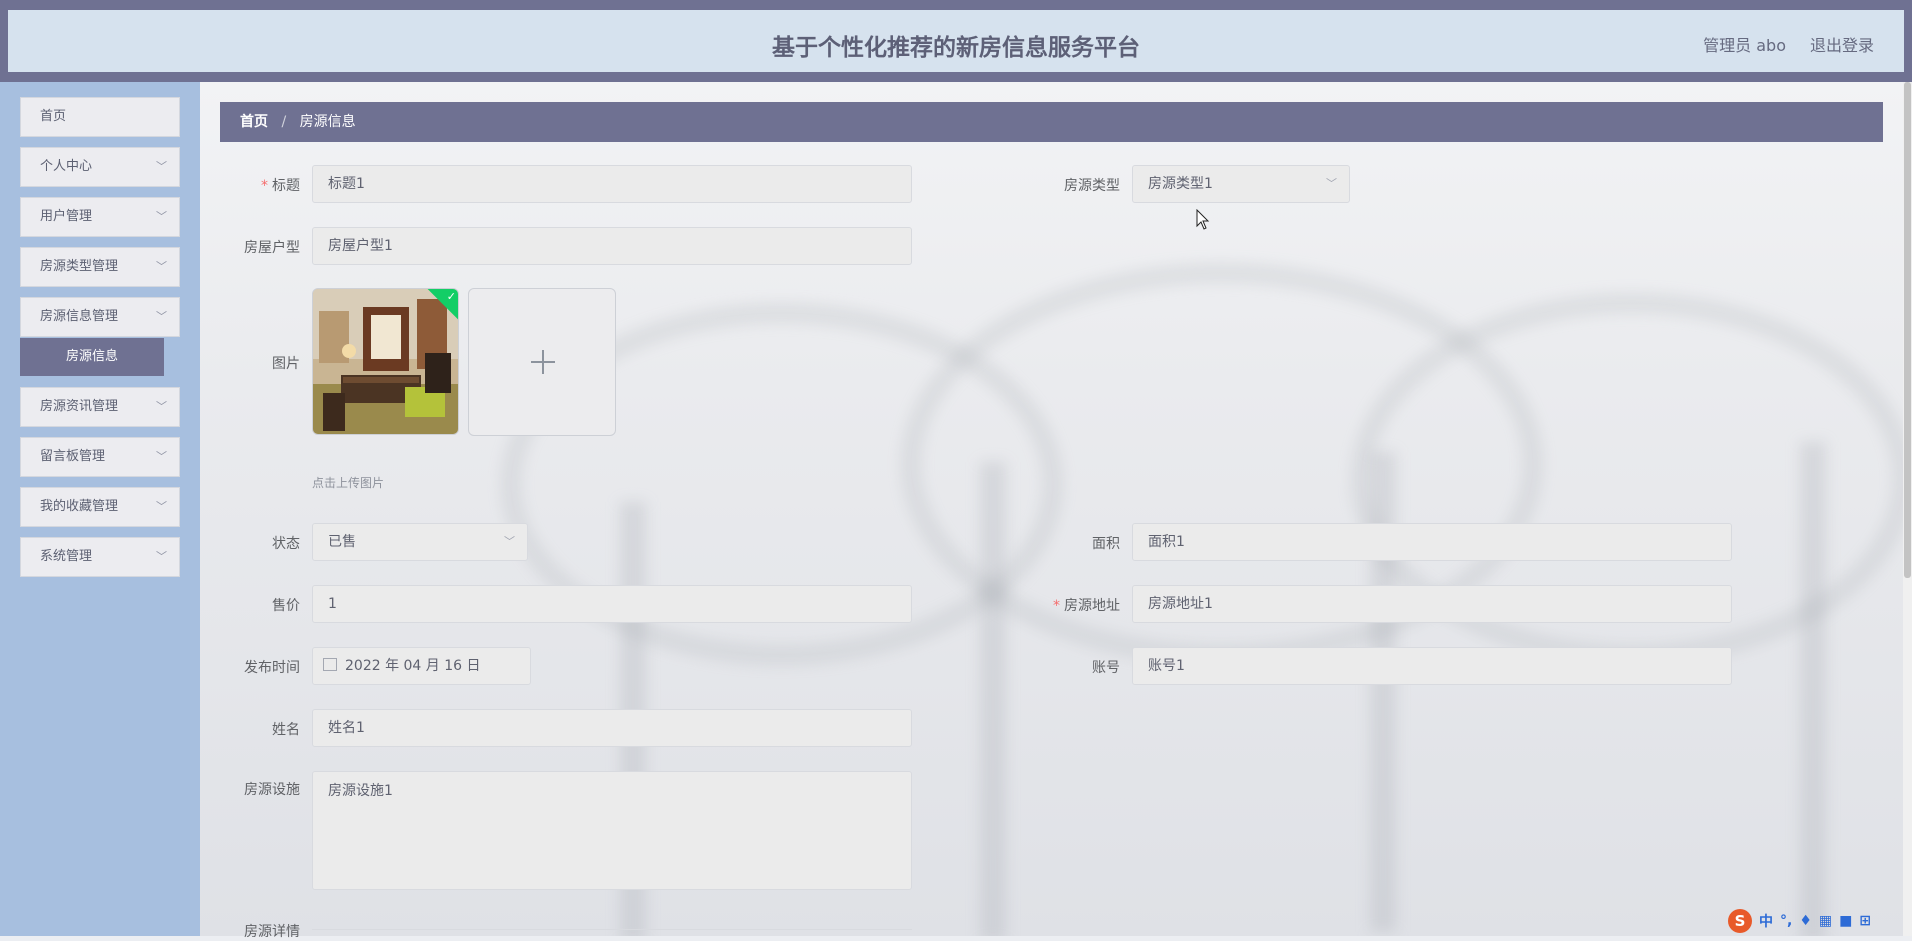 The height and width of the screenshot is (941, 1912). I want to click on image-label: 图片, so click(286, 364).